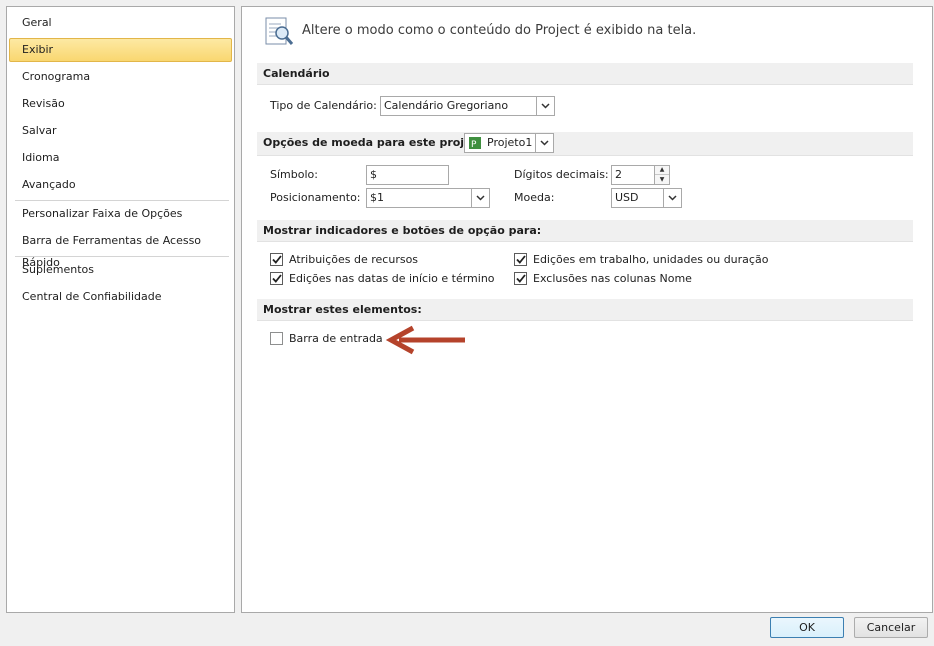  I want to click on spinner: ▲ ▼, so click(661, 175).